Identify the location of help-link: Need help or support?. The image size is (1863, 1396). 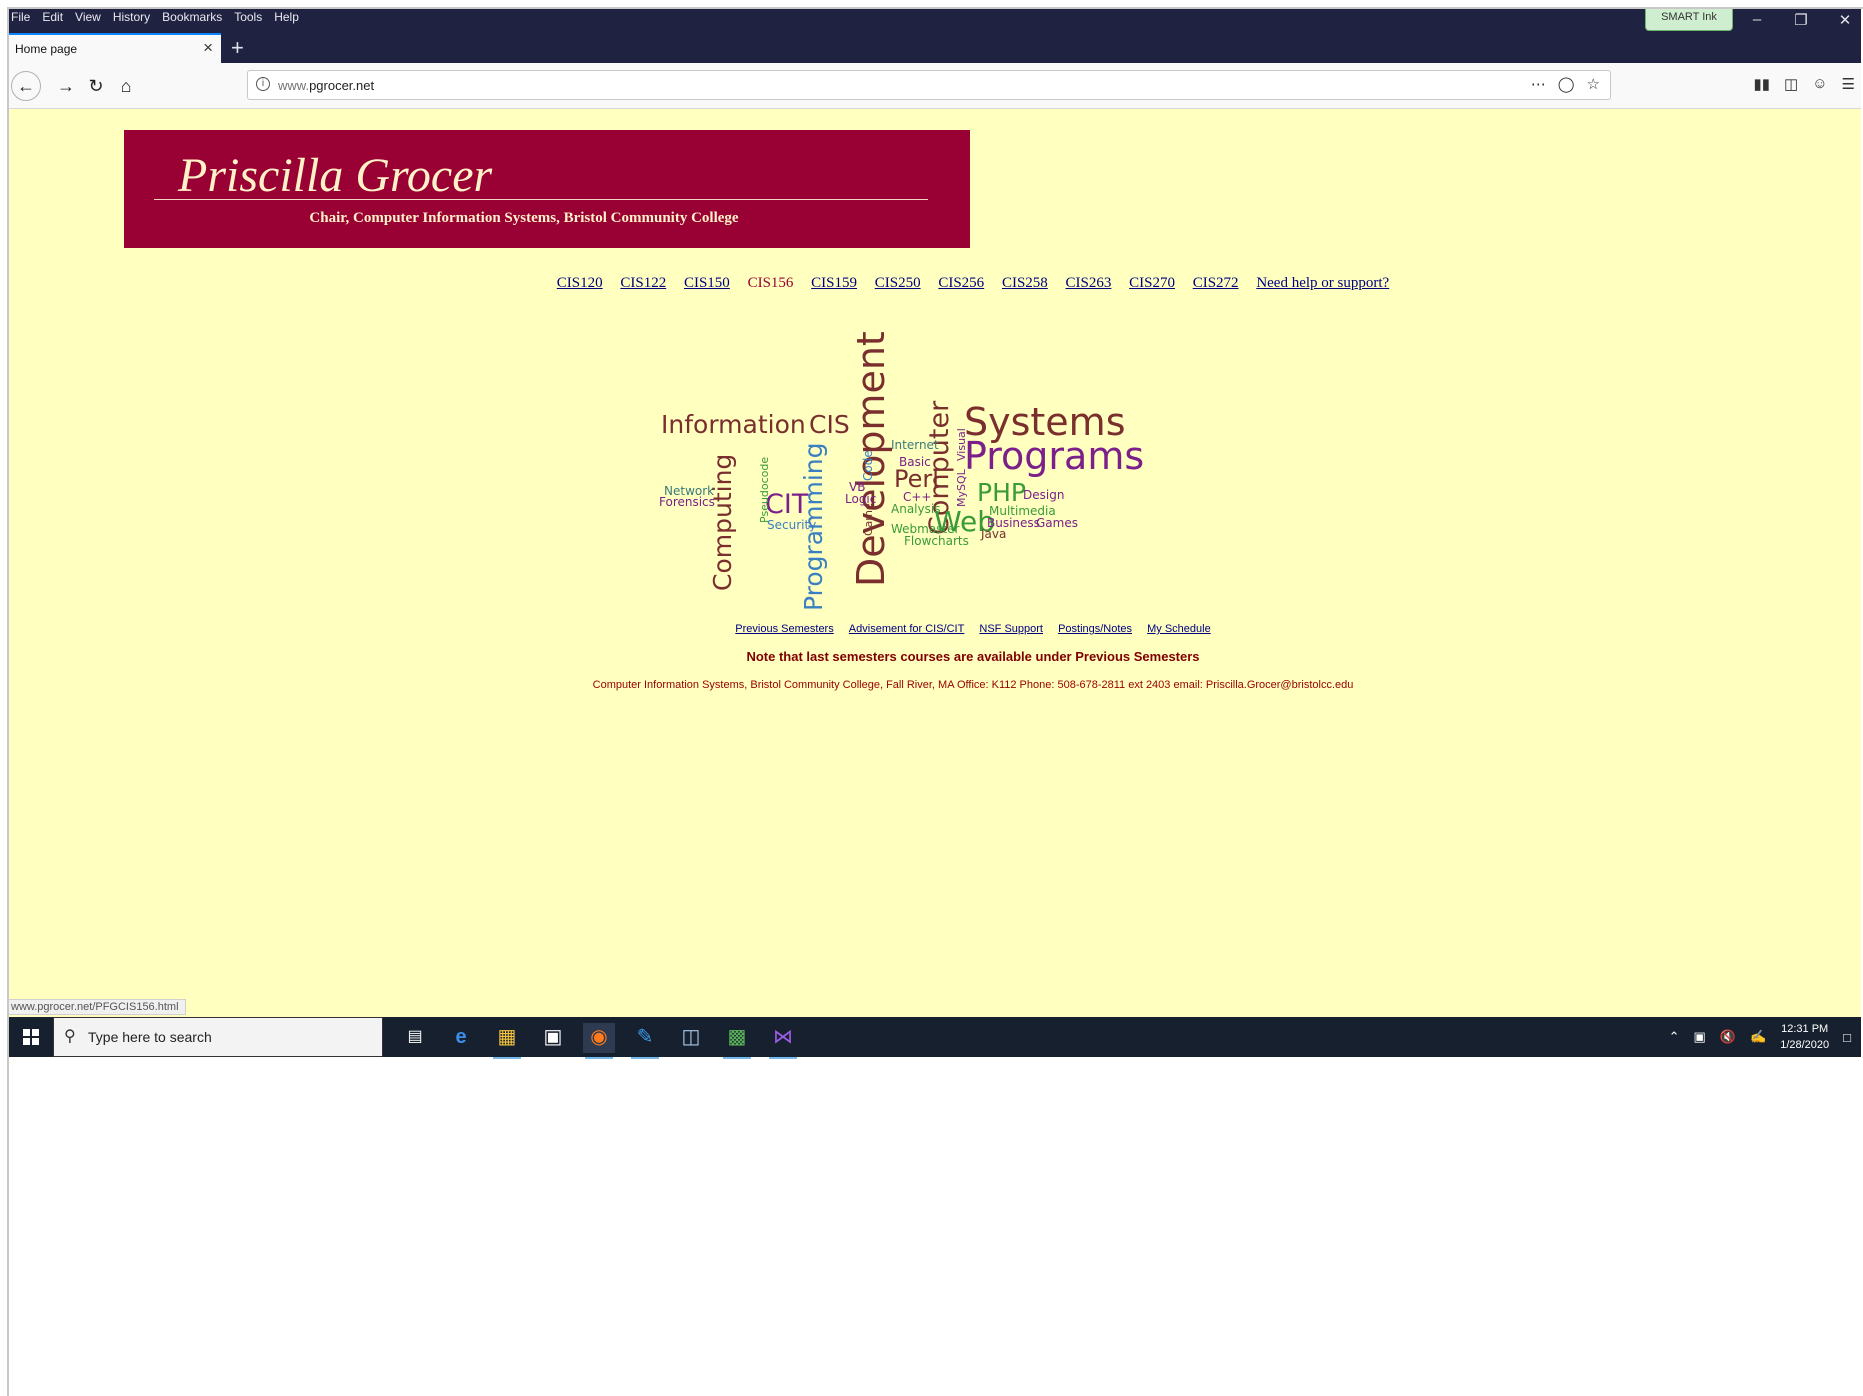
(1322, 283).